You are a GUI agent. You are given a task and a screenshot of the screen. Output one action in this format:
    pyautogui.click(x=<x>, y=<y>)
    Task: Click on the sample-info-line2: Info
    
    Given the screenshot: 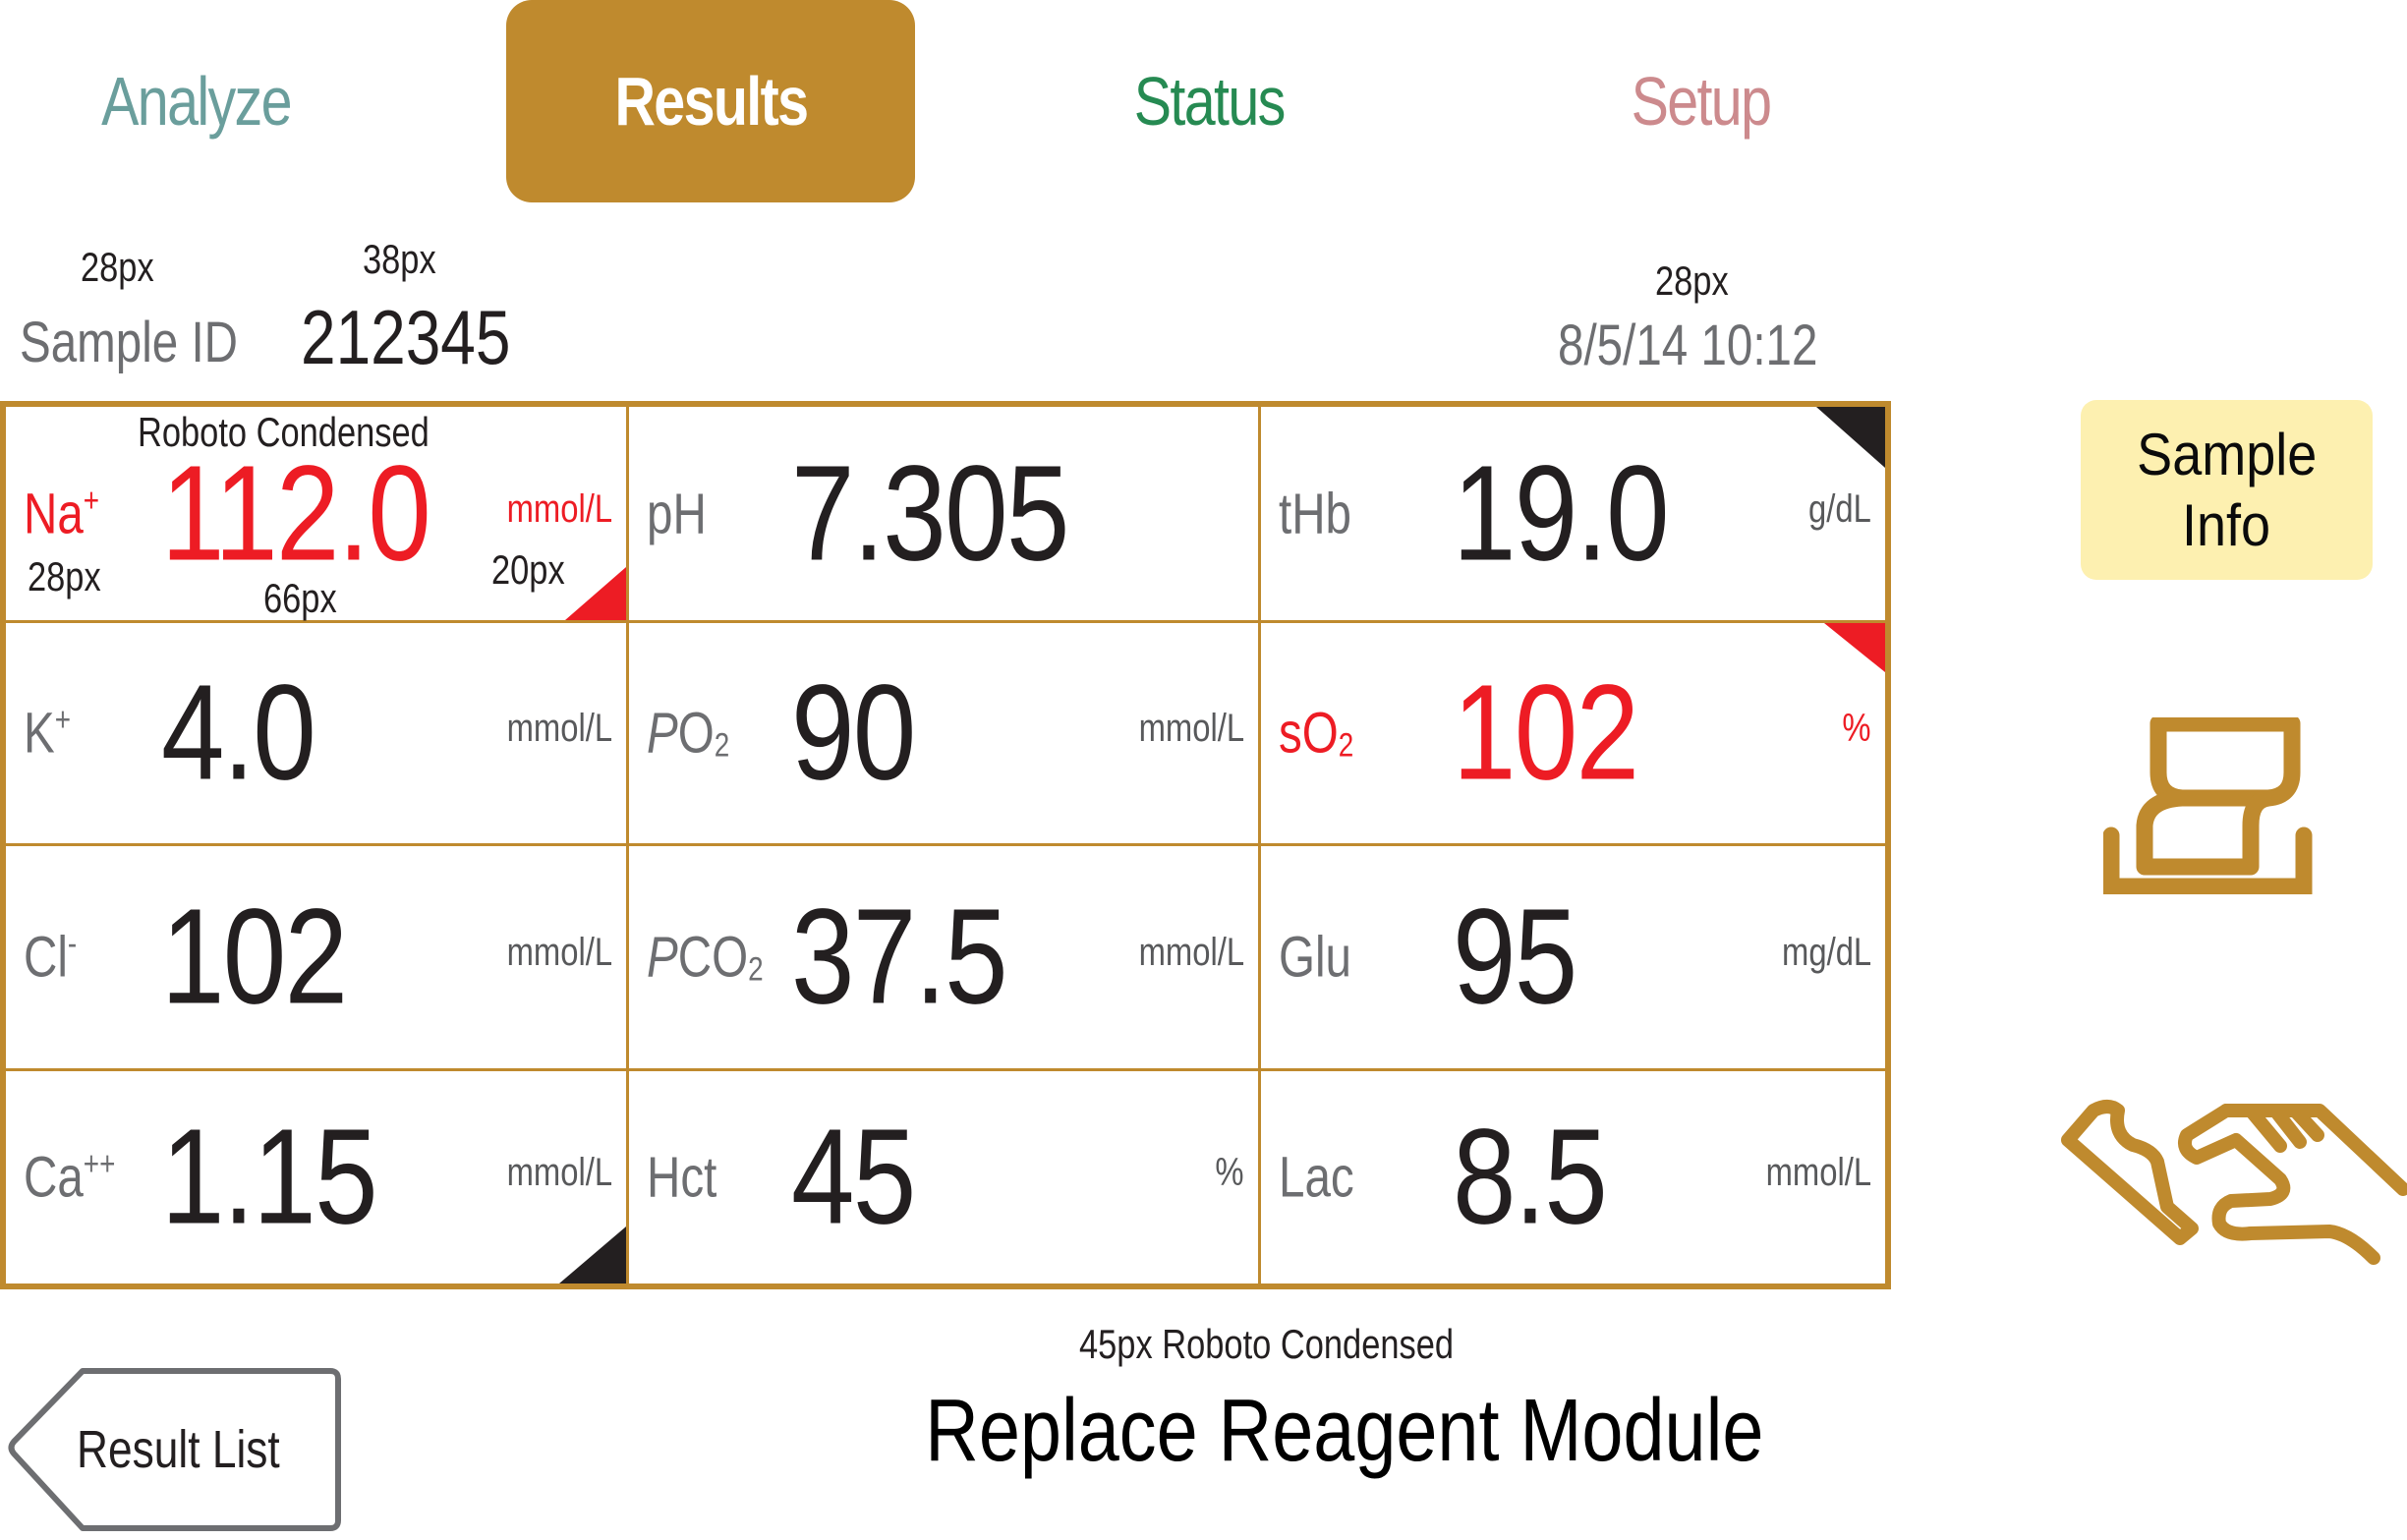 What is the action you would take?
    pyautogui.click(x=2226, y=524)
    